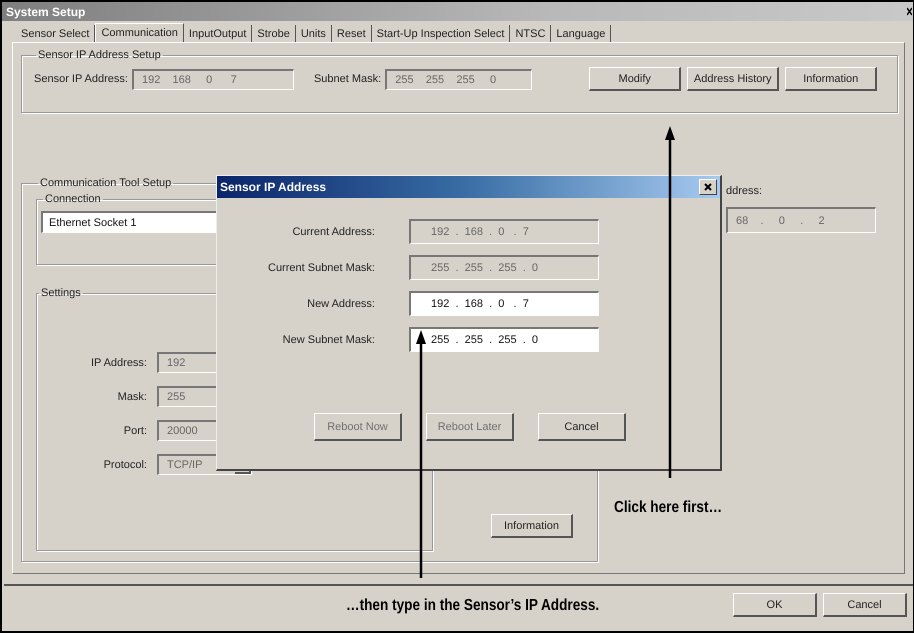  I want to click on field-label: New Address:, so click(340, 304).